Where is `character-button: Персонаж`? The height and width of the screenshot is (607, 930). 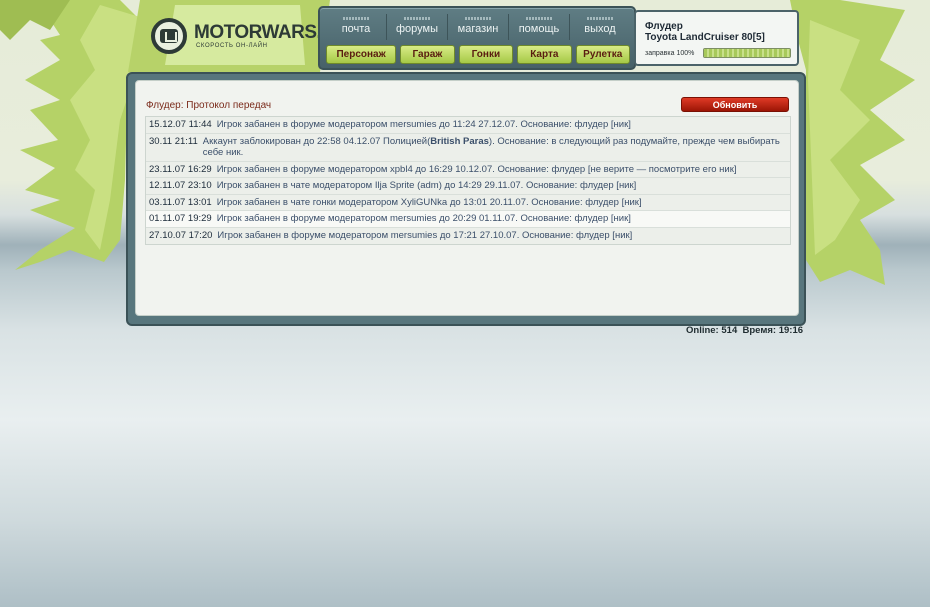
character-button: Персонаж is located at coordinates (361, 54).